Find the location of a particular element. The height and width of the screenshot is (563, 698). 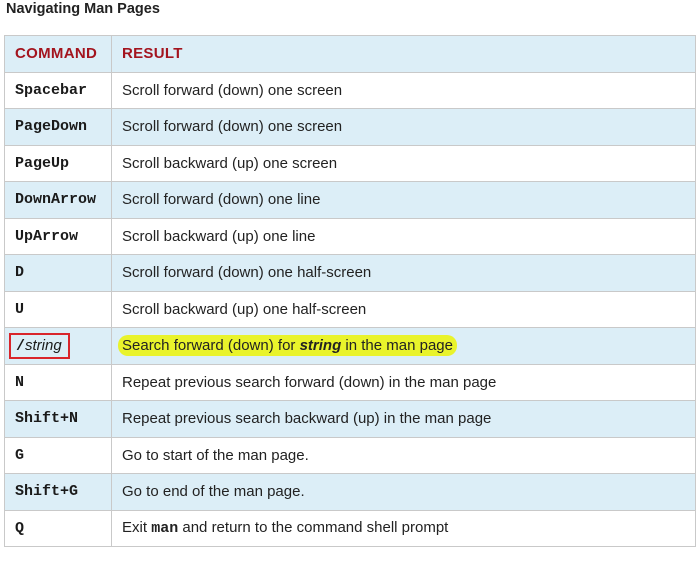

command-cell: Shift+G is located at coordinates (58, 492).